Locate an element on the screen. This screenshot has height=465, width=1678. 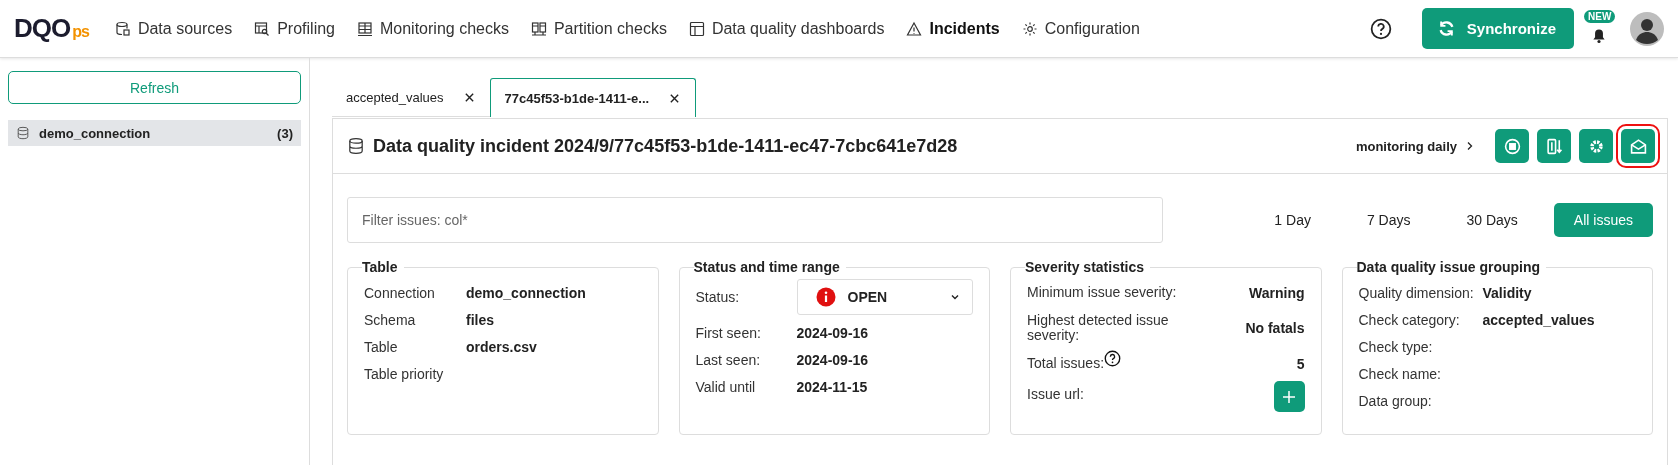
breadcrumb-link: monitoring daily is located at coordinates (1406, 146).